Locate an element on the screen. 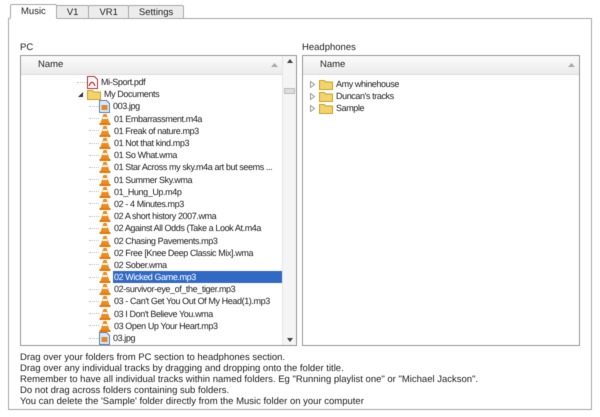 The image size is (600, 417). tree-item: 03 - Can't Get You Out Of My Head(1).mp3 is located at coordinates (192, 301).